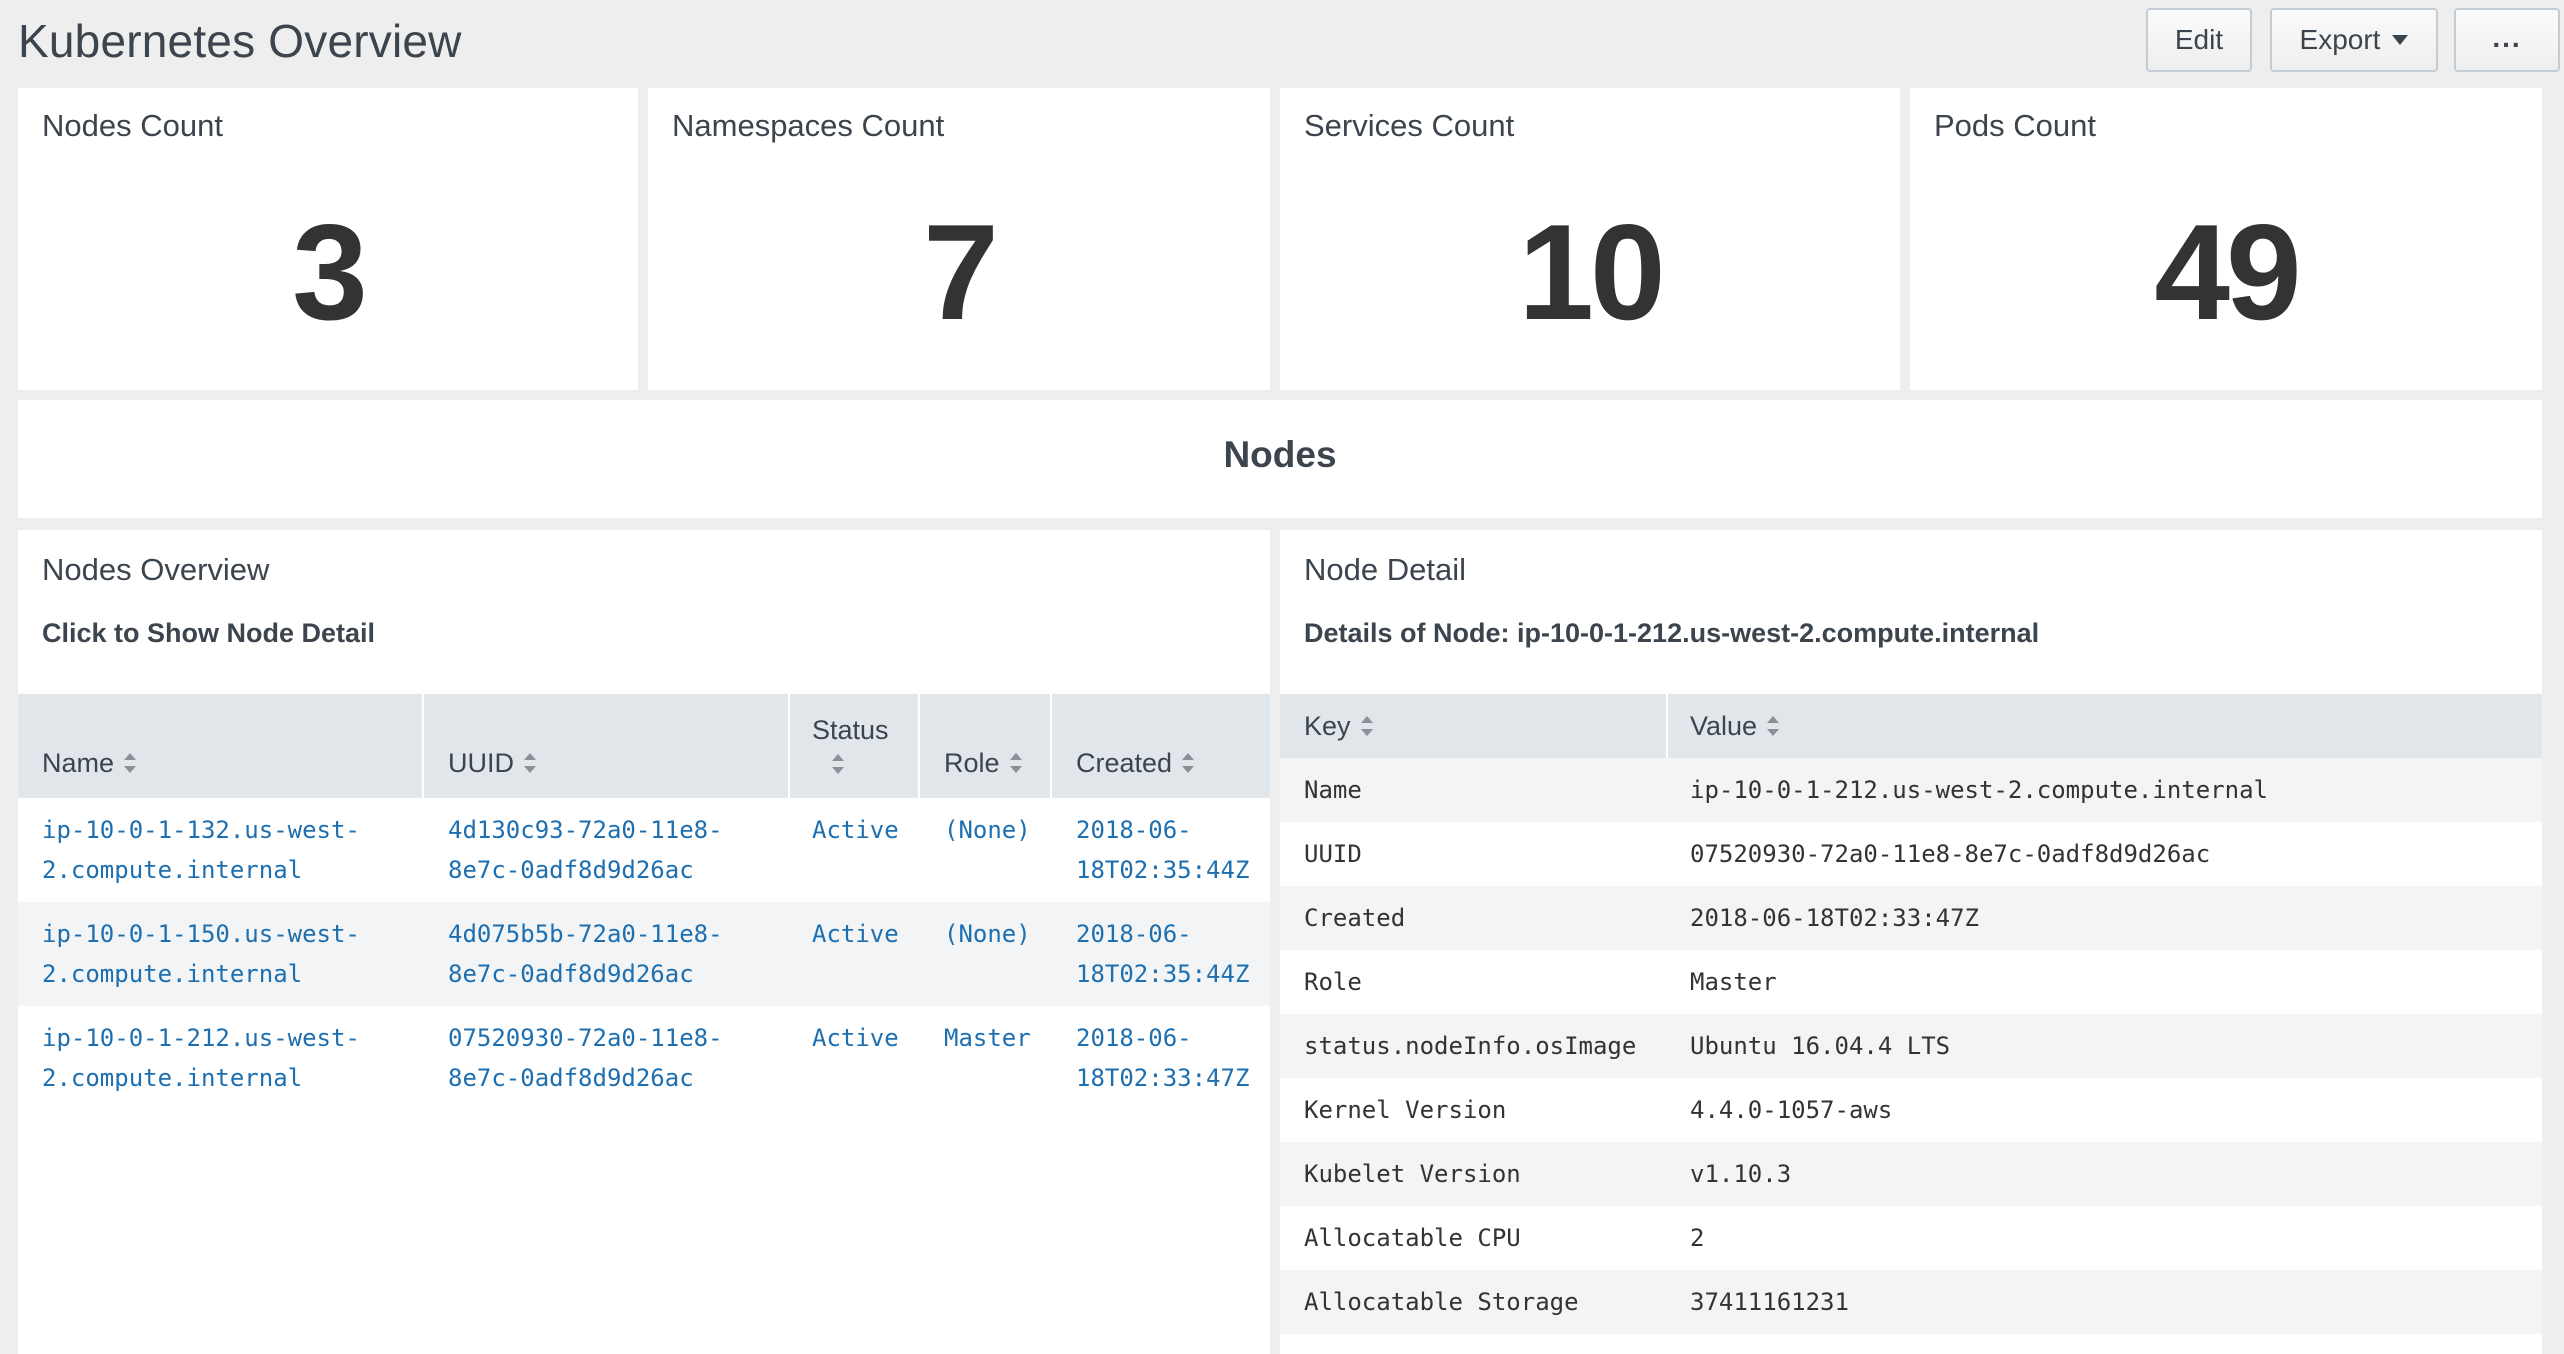 The image size is (2564, 1354). What do you see at coordinates (1327, 725) in the screenshot?
I see `column-header-label: Key` at bounding box center [1327, 725].